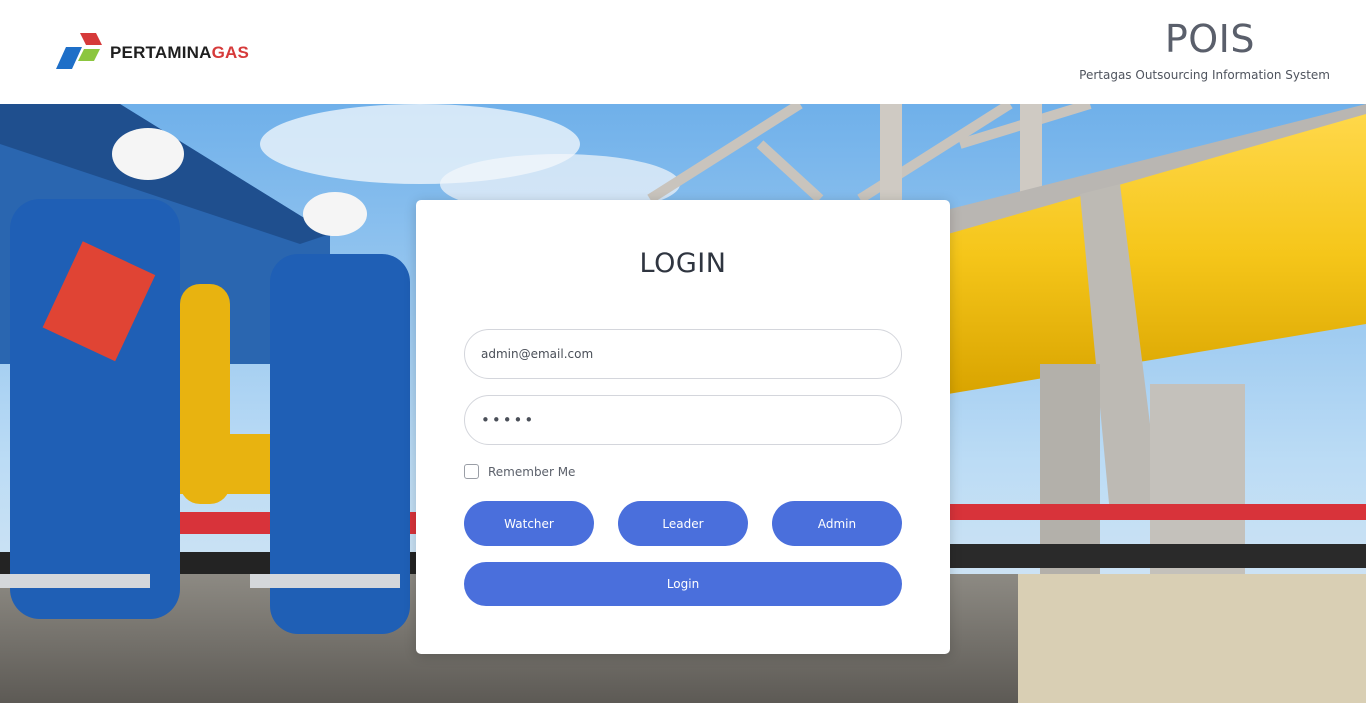  Describe the element at coordinates (683, 584) in the screenshot. I see `login-button: Login` at that location.